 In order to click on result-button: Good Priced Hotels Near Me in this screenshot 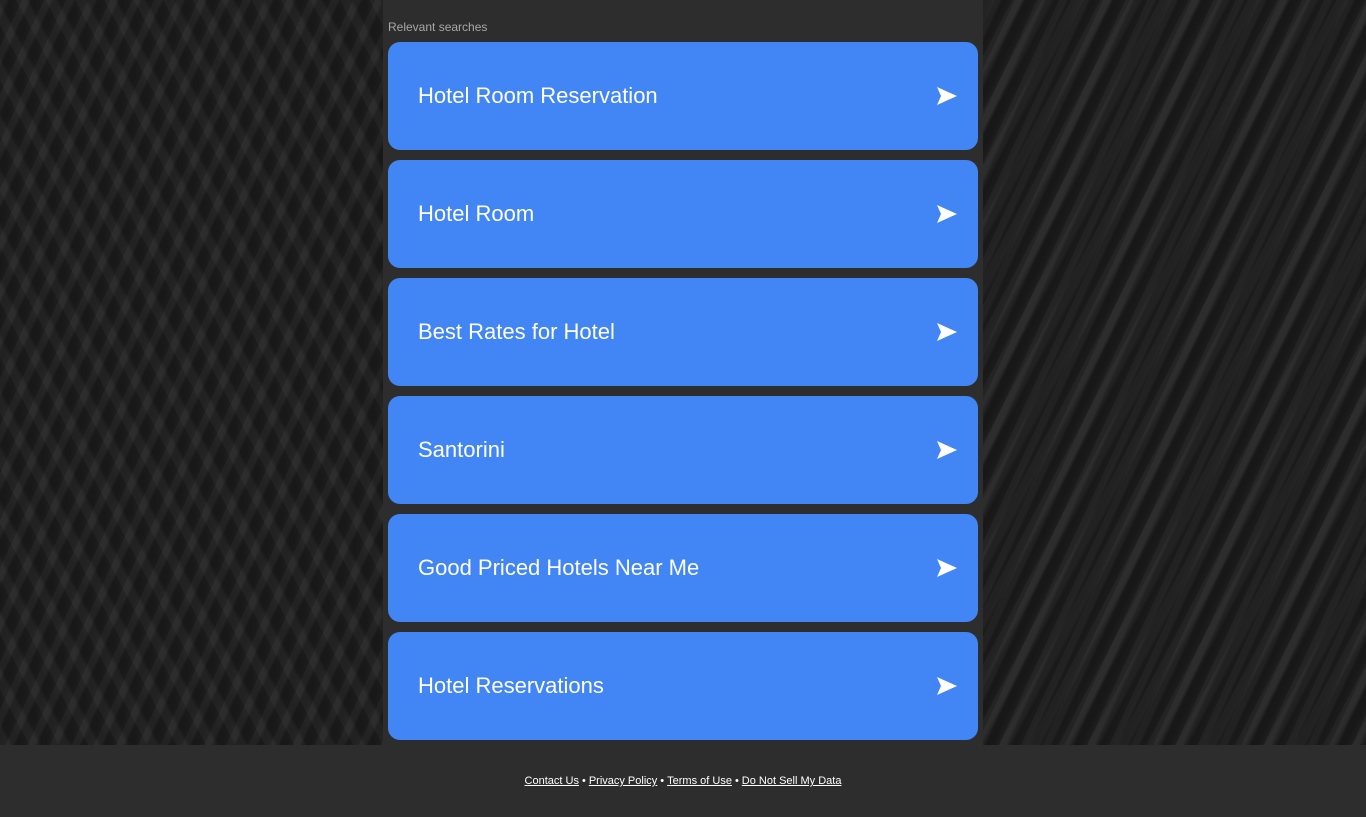, I will do `click(683, 568)`.